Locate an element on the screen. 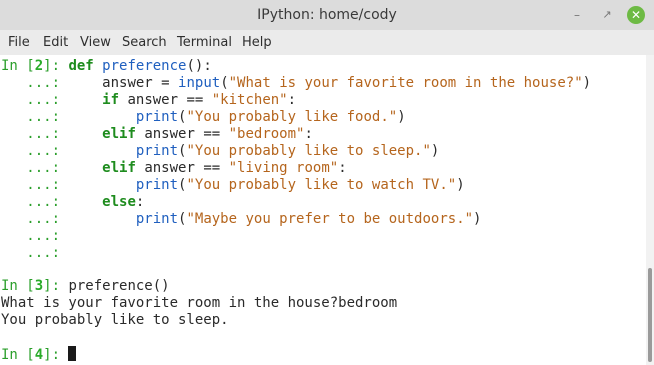 This screenshot has height=365, width=654. keyword-def: def is located at coordinates (85, 66).